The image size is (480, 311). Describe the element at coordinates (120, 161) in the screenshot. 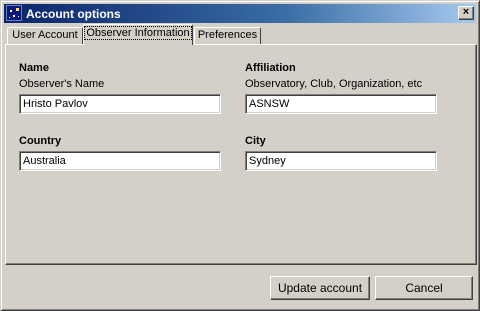

I see `country-field` at that location.